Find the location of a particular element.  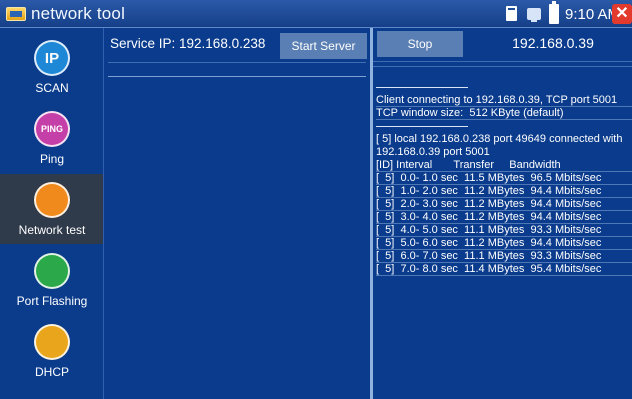

log-line: TCP window size: 512 KByte (default) is located at coordinates (504, 113).